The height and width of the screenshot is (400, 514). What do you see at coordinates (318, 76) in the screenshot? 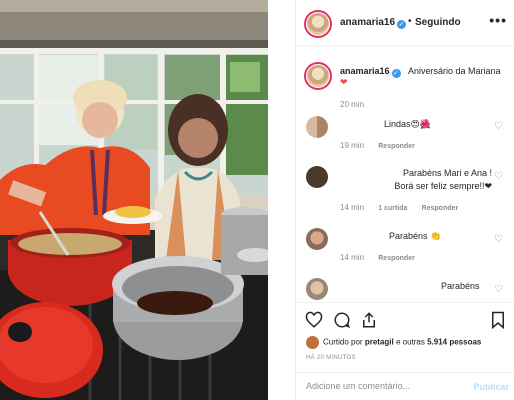
I see `caption-avatar` at bounding box center [318, 76].